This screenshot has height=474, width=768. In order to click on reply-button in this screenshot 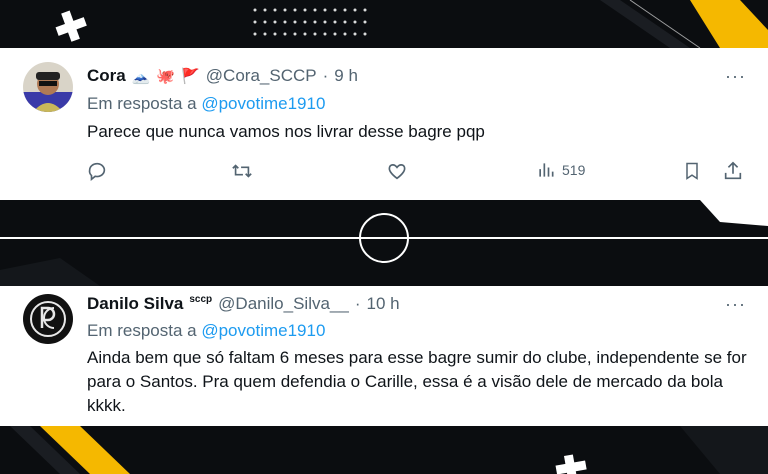, I will do `click(97, 171)`.